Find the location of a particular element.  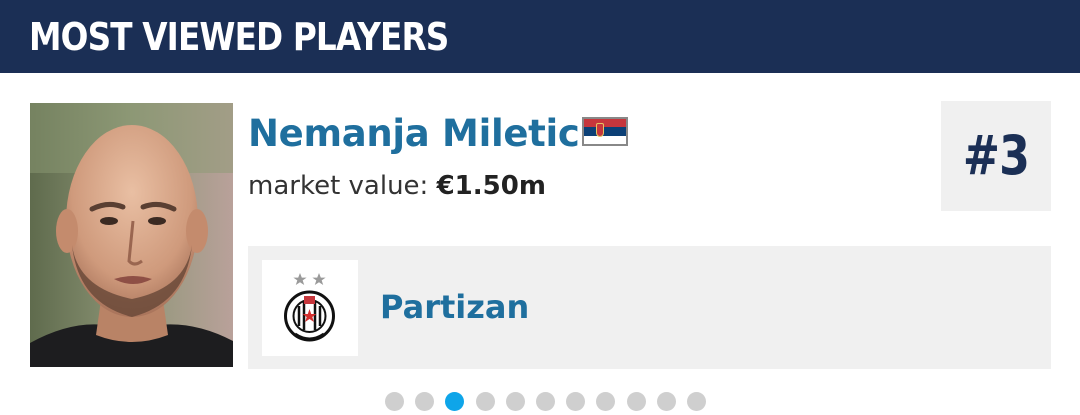

player-name-link: Nemanja Miletic is located at coordinates (414, 134).